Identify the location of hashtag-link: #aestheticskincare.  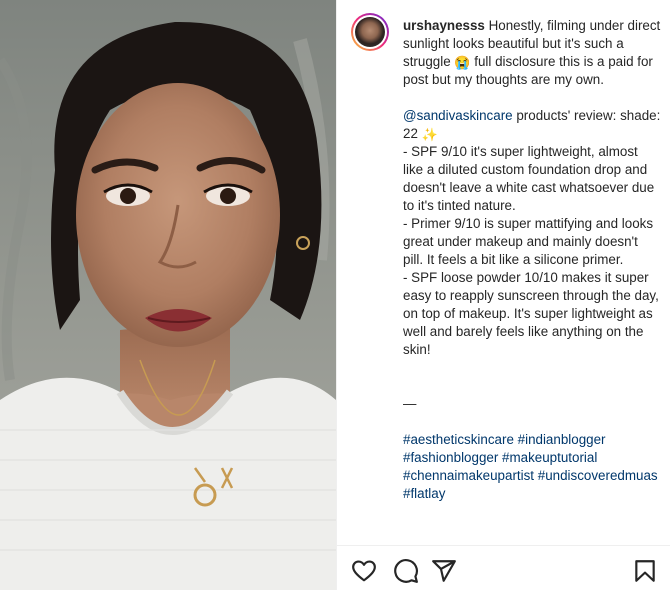
(458, 439).